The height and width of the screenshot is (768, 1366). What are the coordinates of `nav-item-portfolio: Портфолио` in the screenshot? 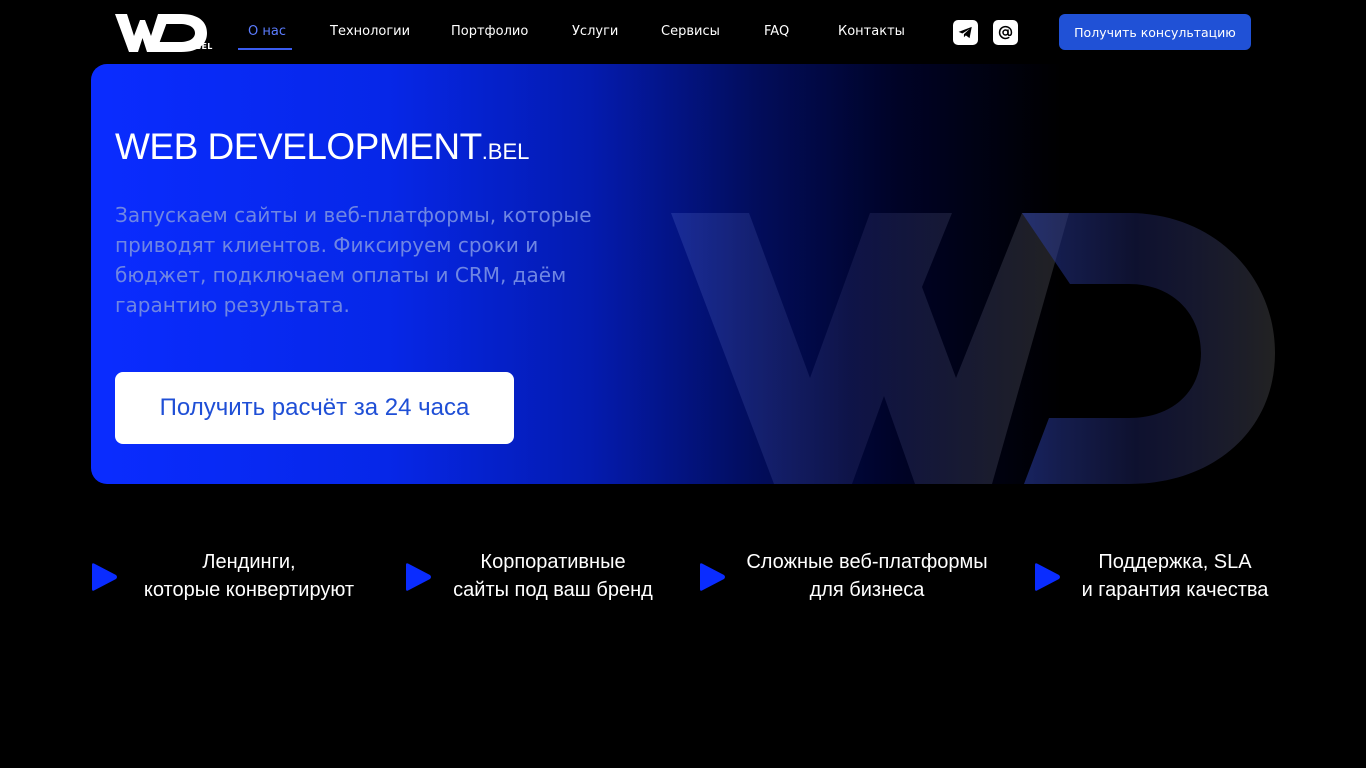 It's located at (489, 32).